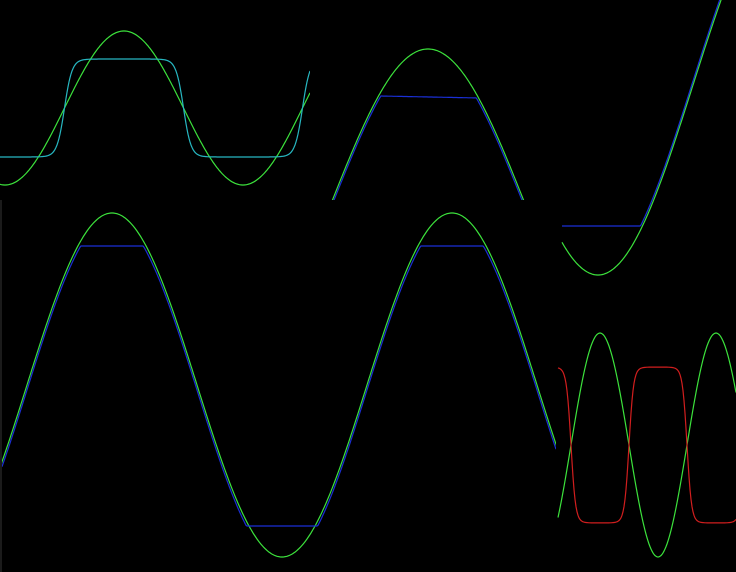 This screenshot has height=572, width=736. I want to click on panel-edge, so click(1, 386).